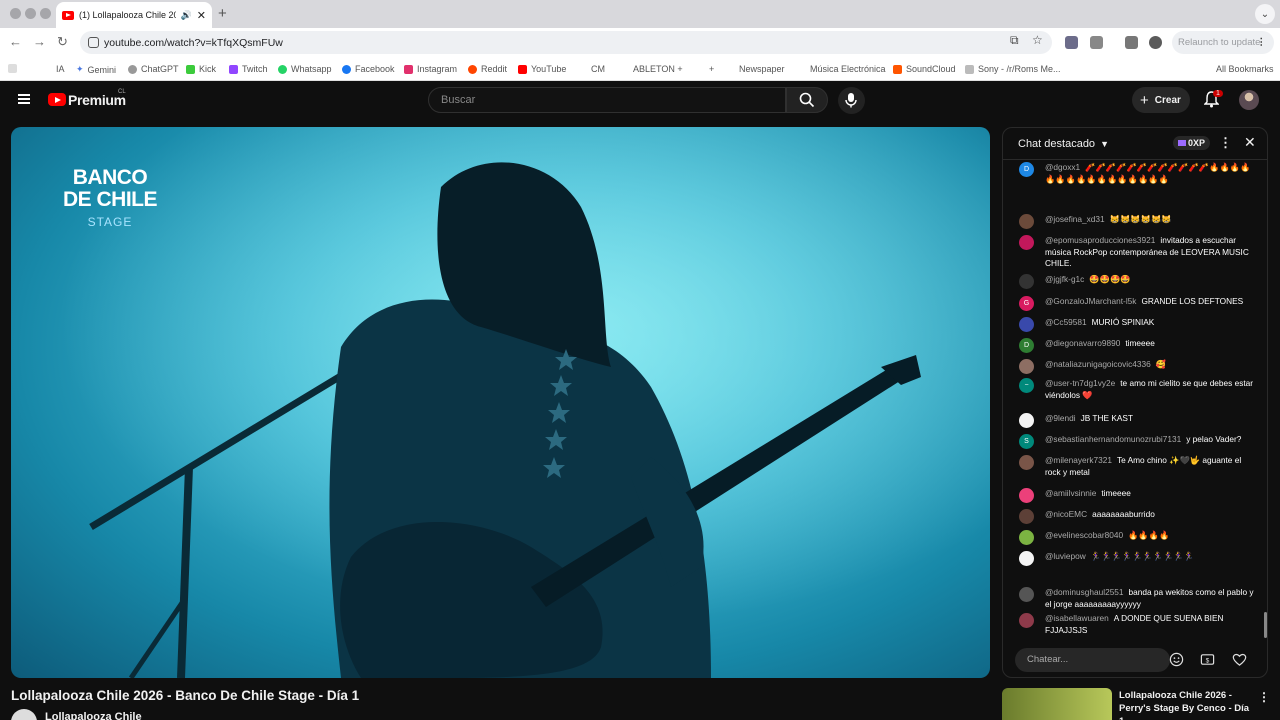 This screenshot has width=1280, height=720. What do you see at coordinates (542, 69) in the screenshot?
I see `bookmark-youtube: YouTube` at bounding box center [542, 69].